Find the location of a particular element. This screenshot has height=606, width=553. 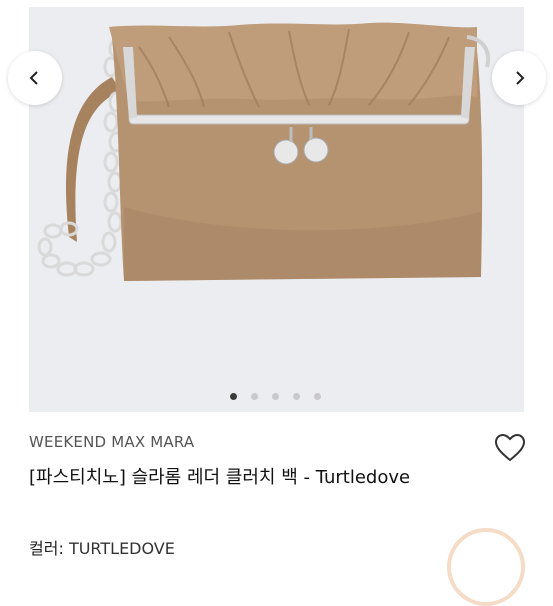

chevron-right-icon is located at coordinates (520, 78).